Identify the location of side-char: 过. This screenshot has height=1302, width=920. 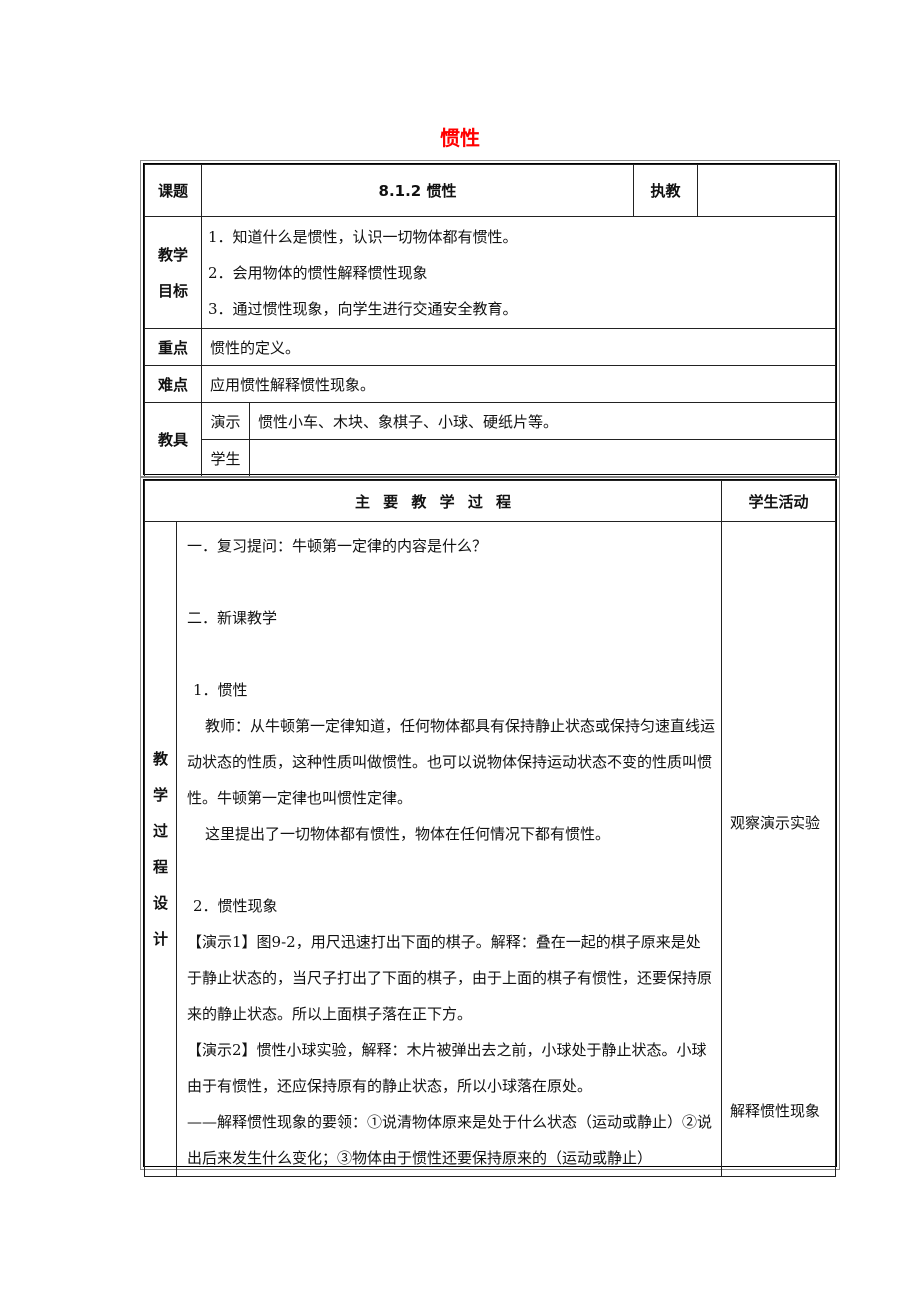
(160, 831).